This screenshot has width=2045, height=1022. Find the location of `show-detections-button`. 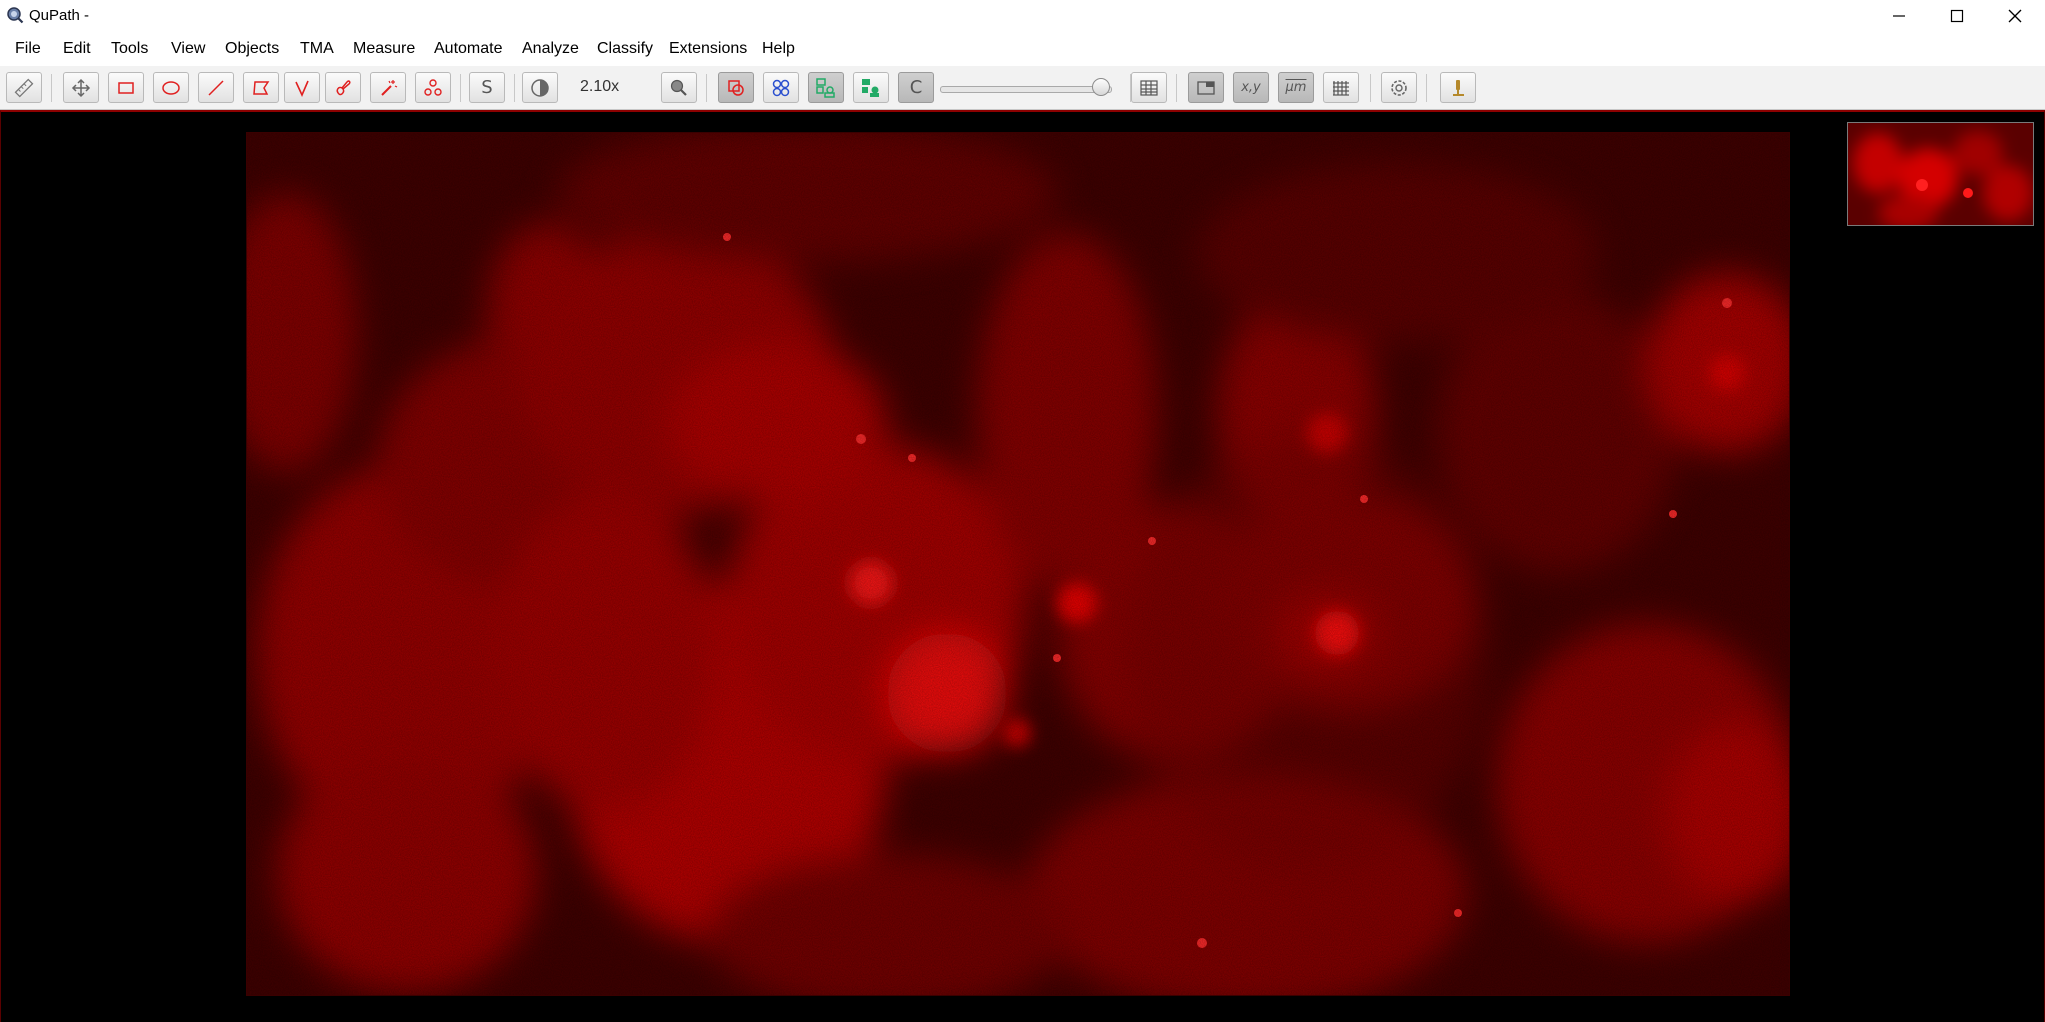

show-detections-button is located at coordinates (826, 87).